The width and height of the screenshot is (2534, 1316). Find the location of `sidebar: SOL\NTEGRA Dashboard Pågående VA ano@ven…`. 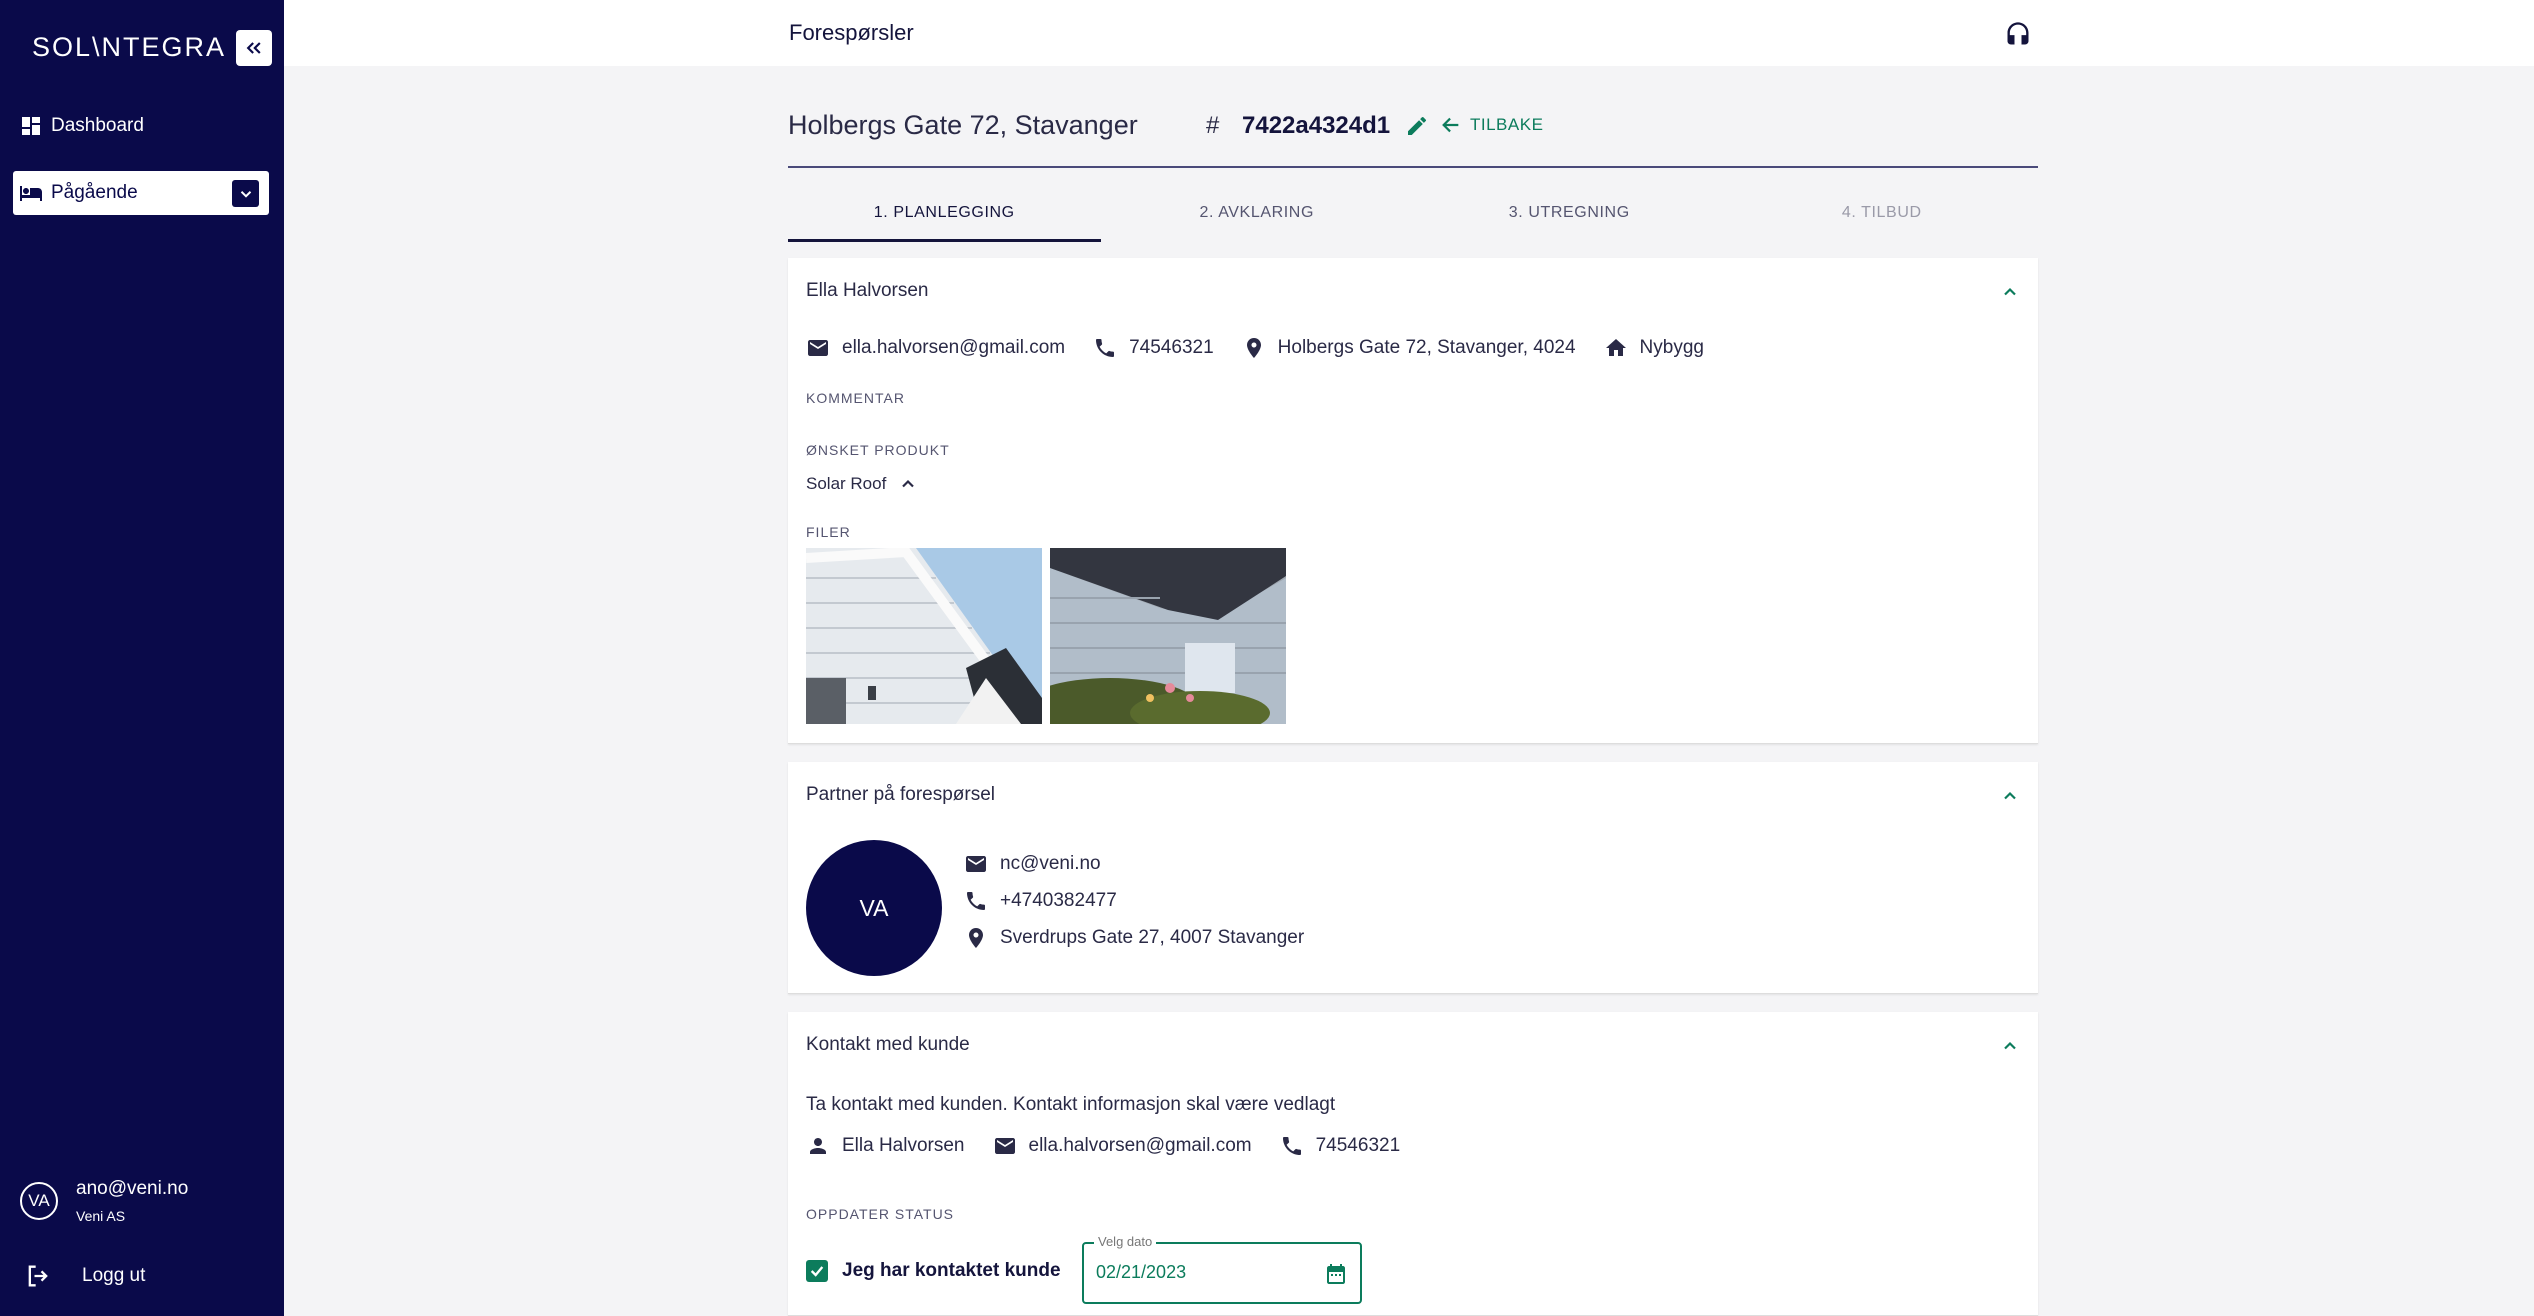

sidebar: SOL\NTEGRA Dashboard Pågående VA ano@ven… is located at coordinates (142, 658).